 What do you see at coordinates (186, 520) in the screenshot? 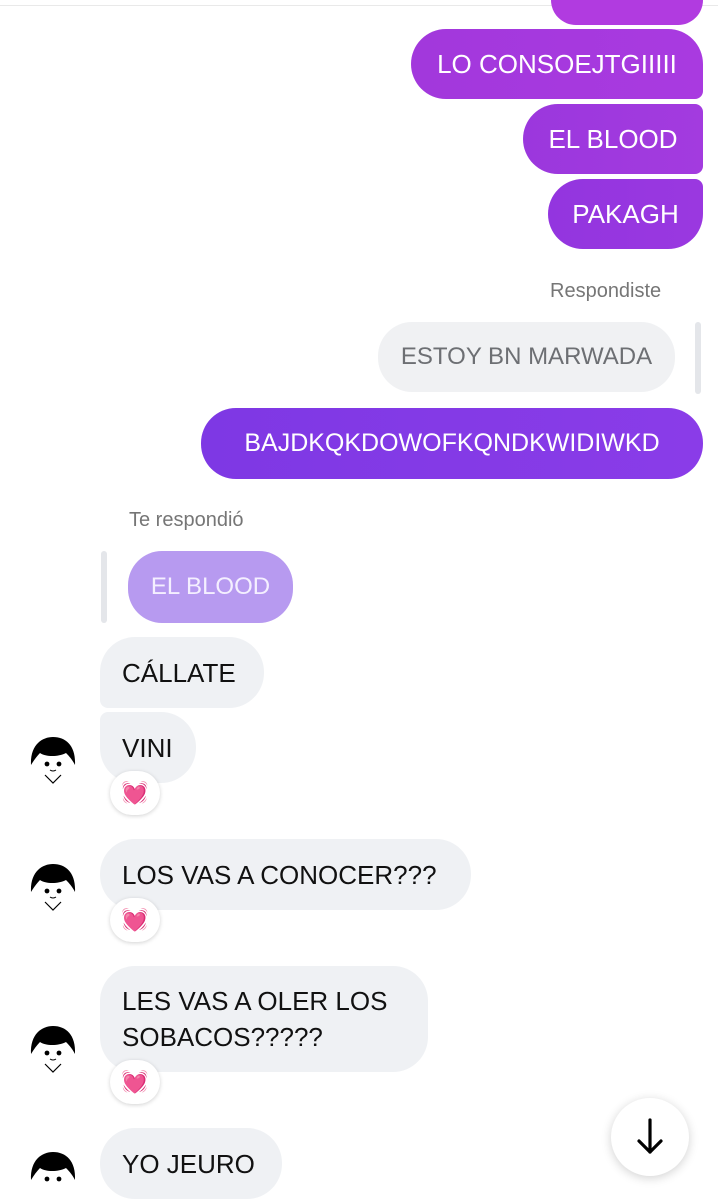
I see `replied-to-you-label: Te respondió` at bounding box center [186, 520].